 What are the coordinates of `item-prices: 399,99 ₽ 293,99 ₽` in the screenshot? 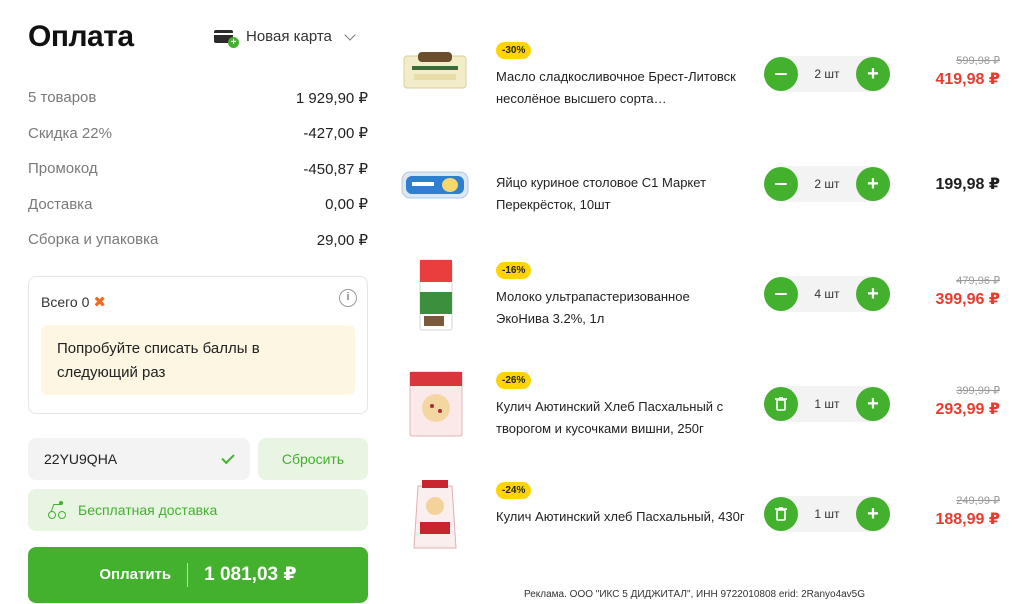 It's located at (967, 401).